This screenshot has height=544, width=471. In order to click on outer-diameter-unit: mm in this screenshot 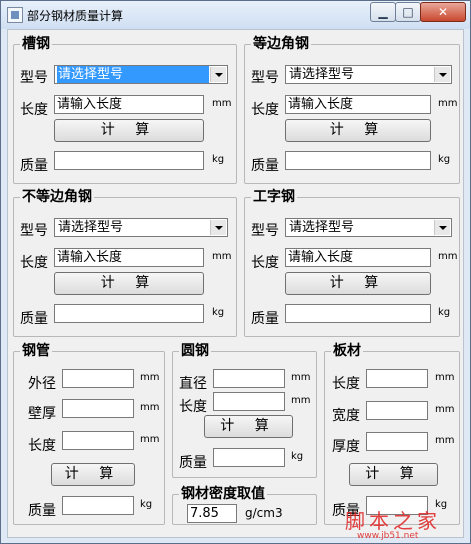, I will do `click(150, 377)`.